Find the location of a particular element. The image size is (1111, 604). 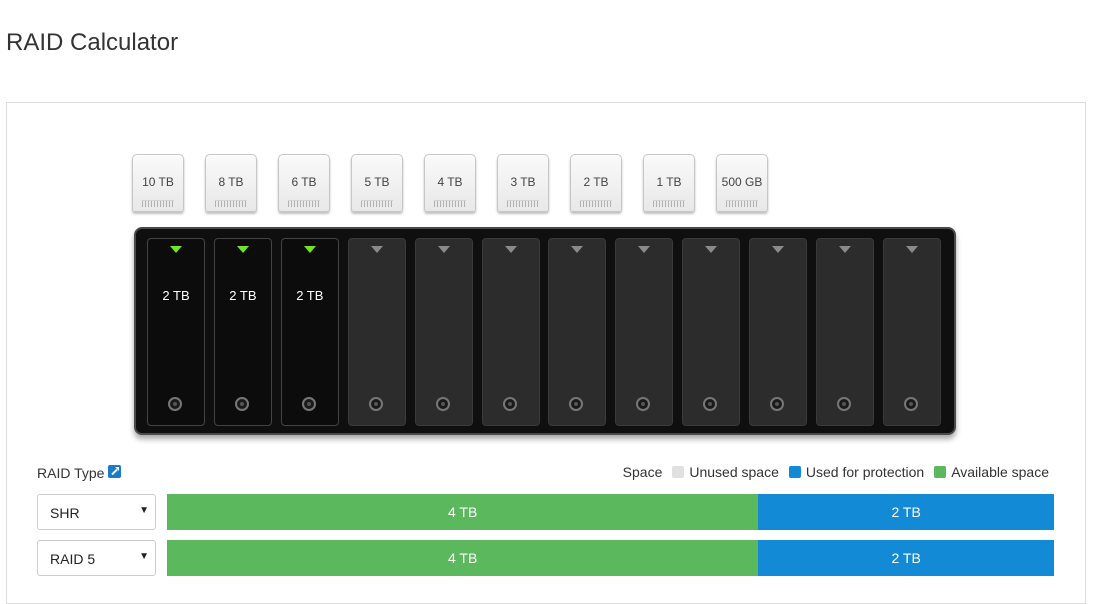

disk-option: 500 GB is located at coordinates (742, 183).